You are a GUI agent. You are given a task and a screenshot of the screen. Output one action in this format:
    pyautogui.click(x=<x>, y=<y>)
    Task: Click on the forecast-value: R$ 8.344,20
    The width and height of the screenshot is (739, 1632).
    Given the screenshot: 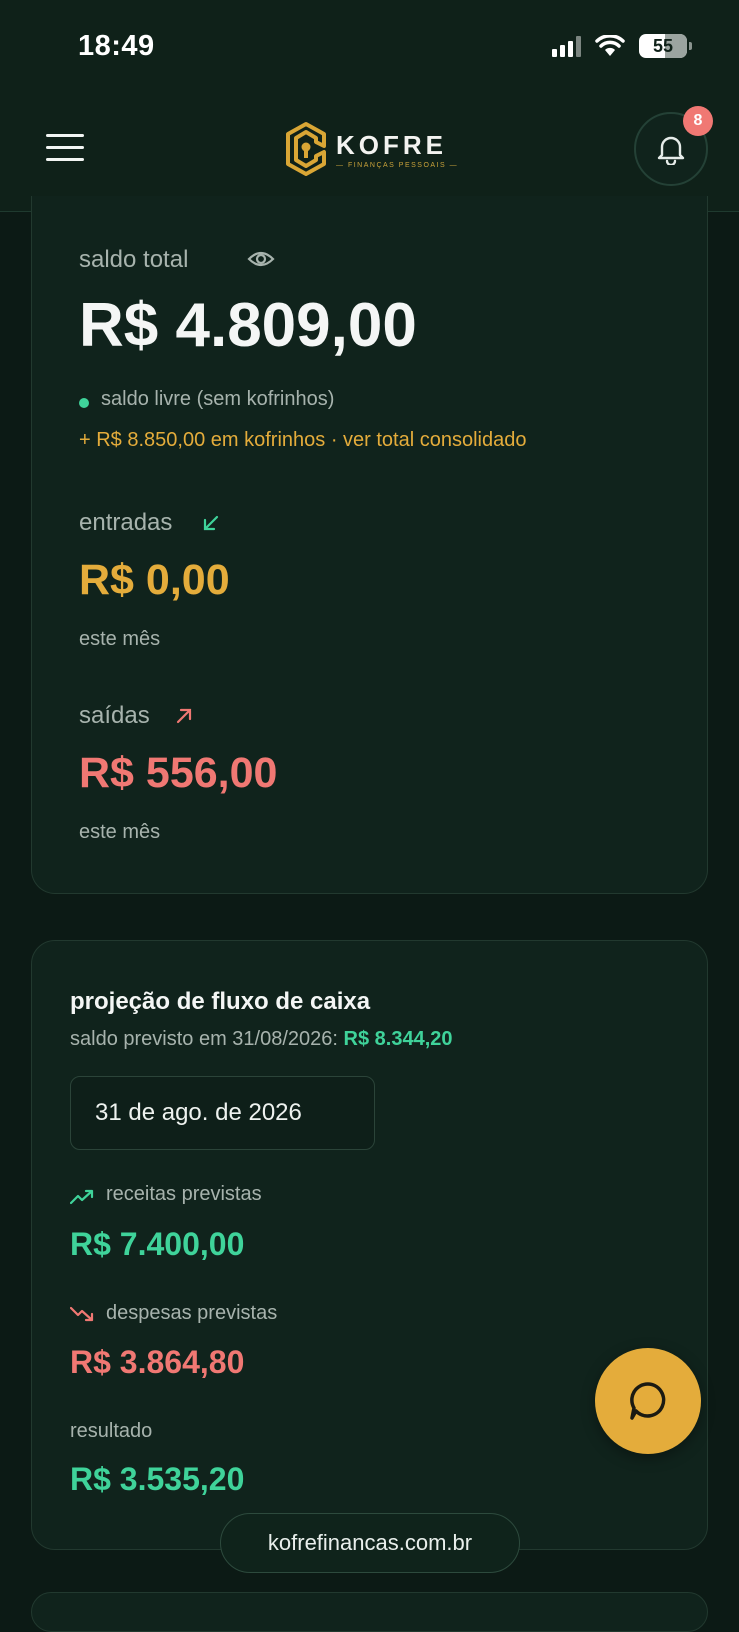 What is the action you would take?
    pyautogui.click(x=398, y=1039)
    